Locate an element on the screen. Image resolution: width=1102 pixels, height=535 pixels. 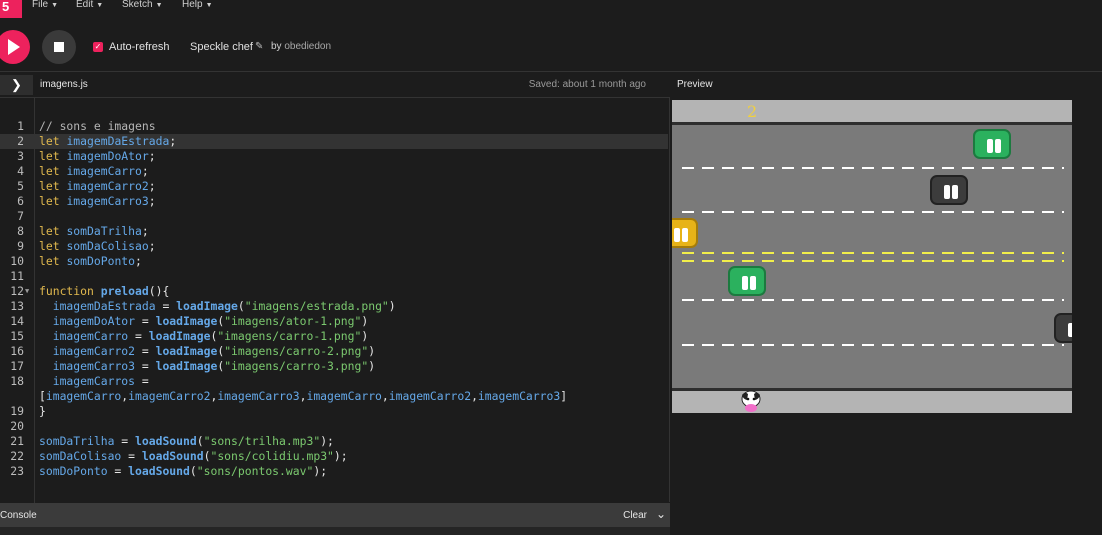
code-line: 2 let imagemDaEstrada; is located at coordinates (334, 141).